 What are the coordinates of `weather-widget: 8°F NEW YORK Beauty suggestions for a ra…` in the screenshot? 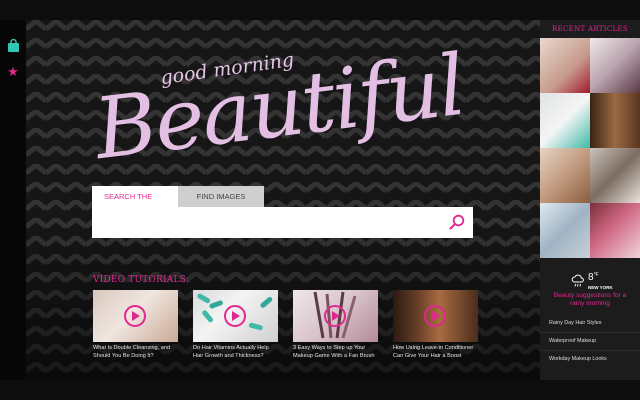 It's located at (590, 284).